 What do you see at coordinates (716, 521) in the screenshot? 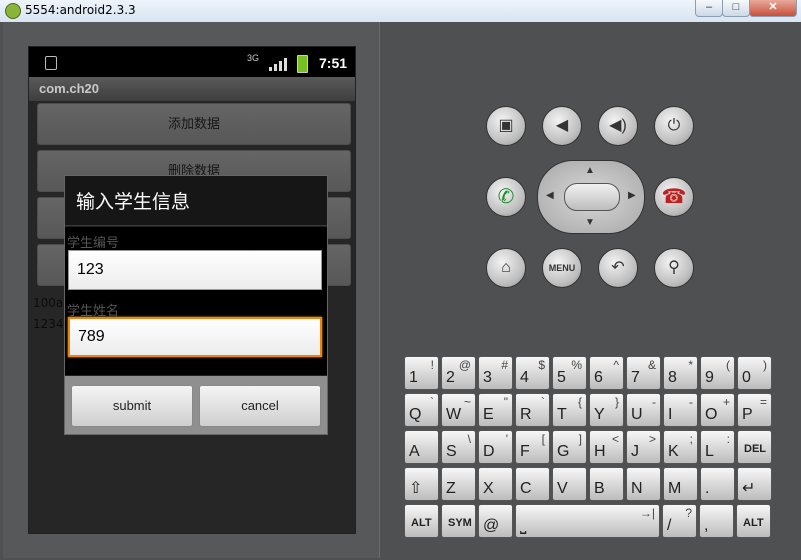
I see `key-,: ,` at bounding box center [716, 521].